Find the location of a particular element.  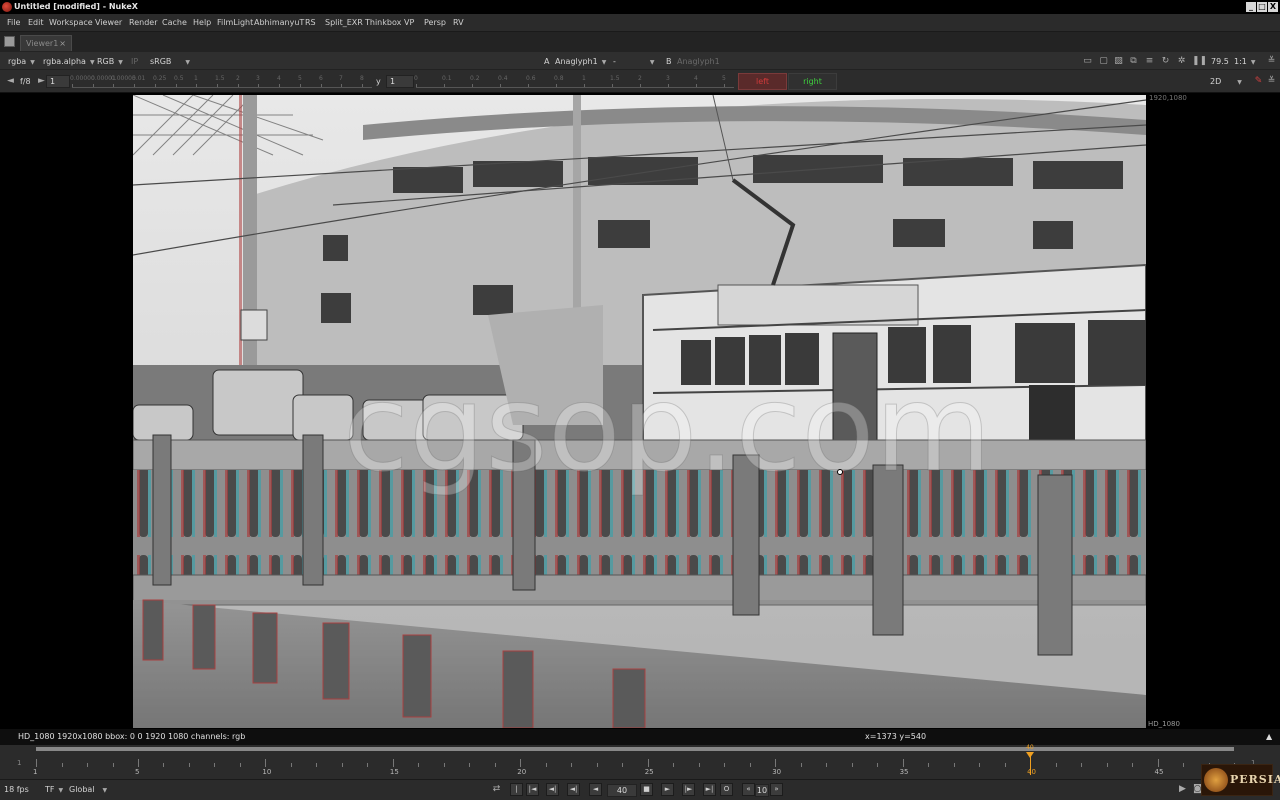

last-frame-button: O is located at coordinates (726, 789).